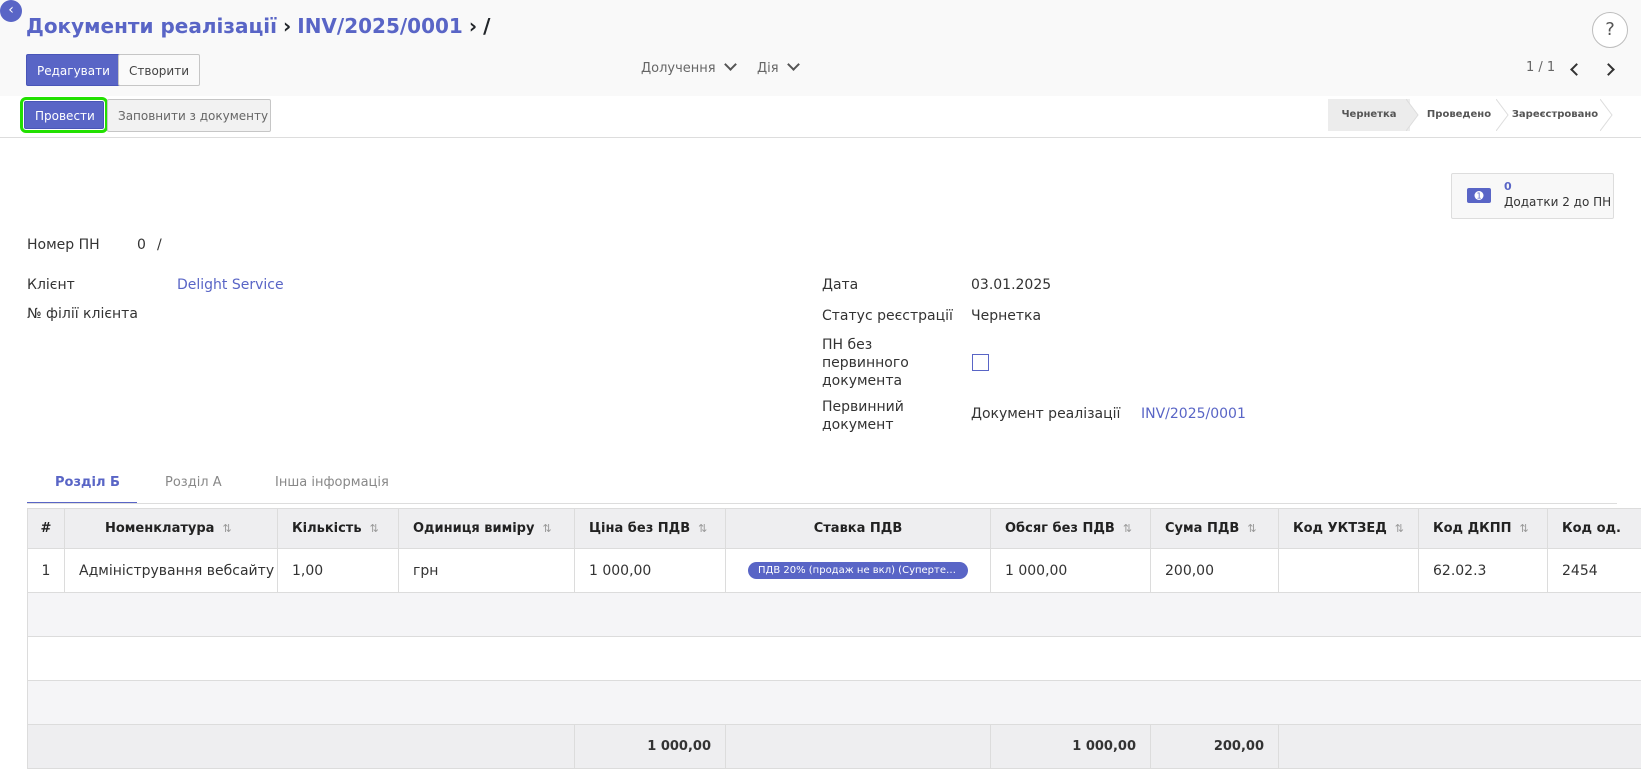 The height and width of the screenshot is (769, 1641). What do you see at coordinates (193, 482) in the screenshot?
I see `tab-section-a: Розділ А` at bounding box center [193, 482].